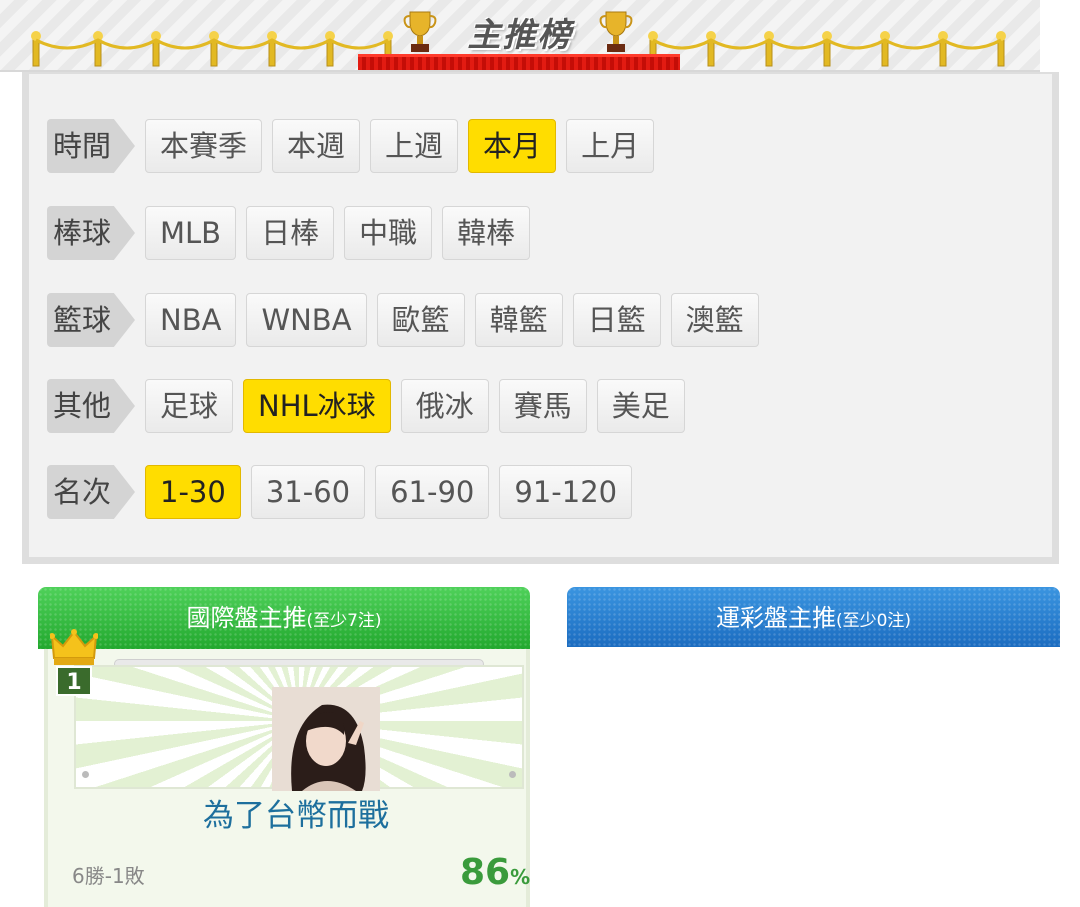 This screenshot has width=1080, height=907. I want to click on avatar-portrait, so click(326, 739).